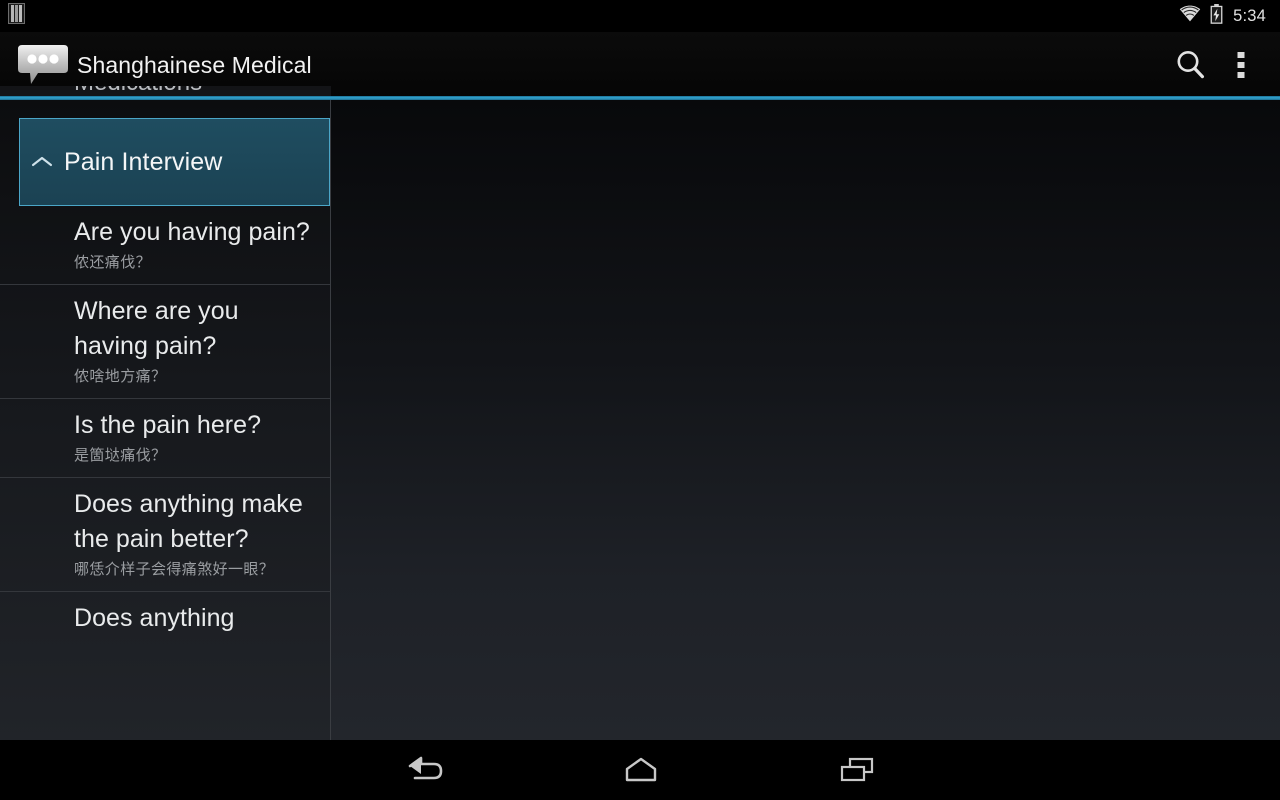 The height and width of the screenshot is (800, 1280). What do you see at coordinates (1191, 65) in the screenshot?
I see `search-icon` at bounding box center [1191, 65].